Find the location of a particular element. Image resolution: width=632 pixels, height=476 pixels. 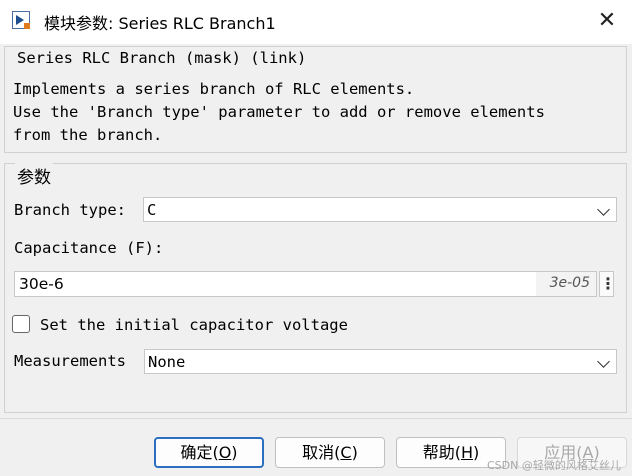

measurements-select: None is located at coordinates (380, 361).